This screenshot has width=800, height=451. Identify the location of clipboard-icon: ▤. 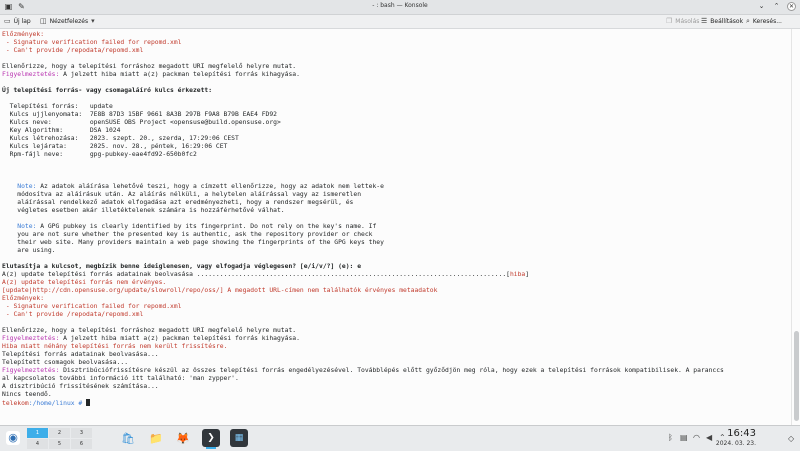
(684, 437).